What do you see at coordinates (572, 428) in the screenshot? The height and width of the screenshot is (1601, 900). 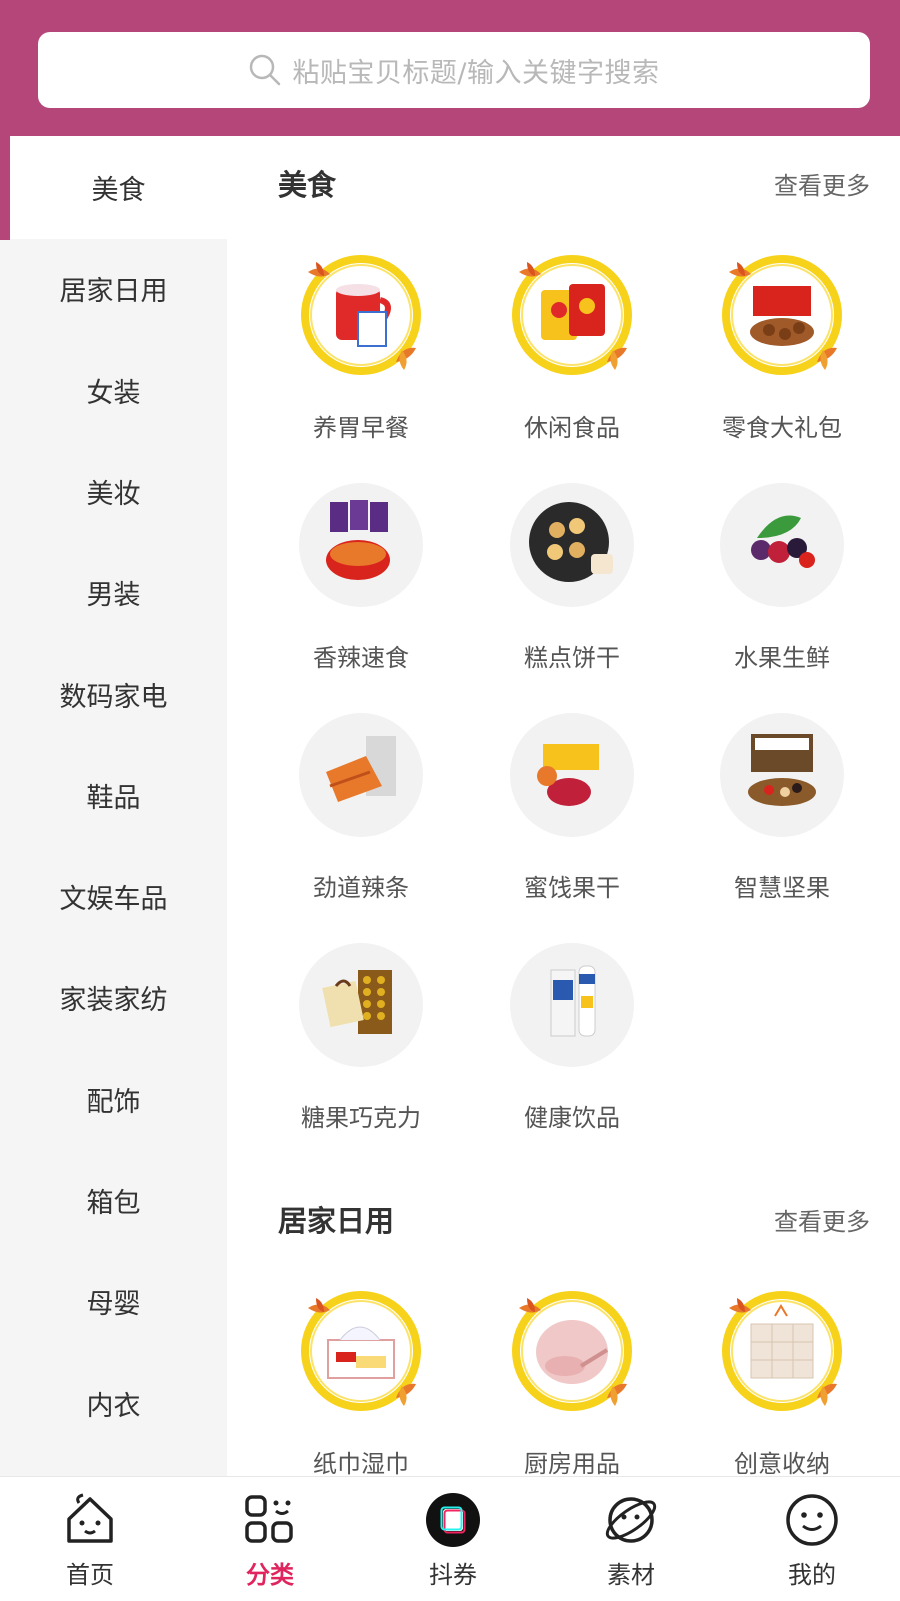 I see `category-item-label: 休闲食品` at bounding box center [572, 428].